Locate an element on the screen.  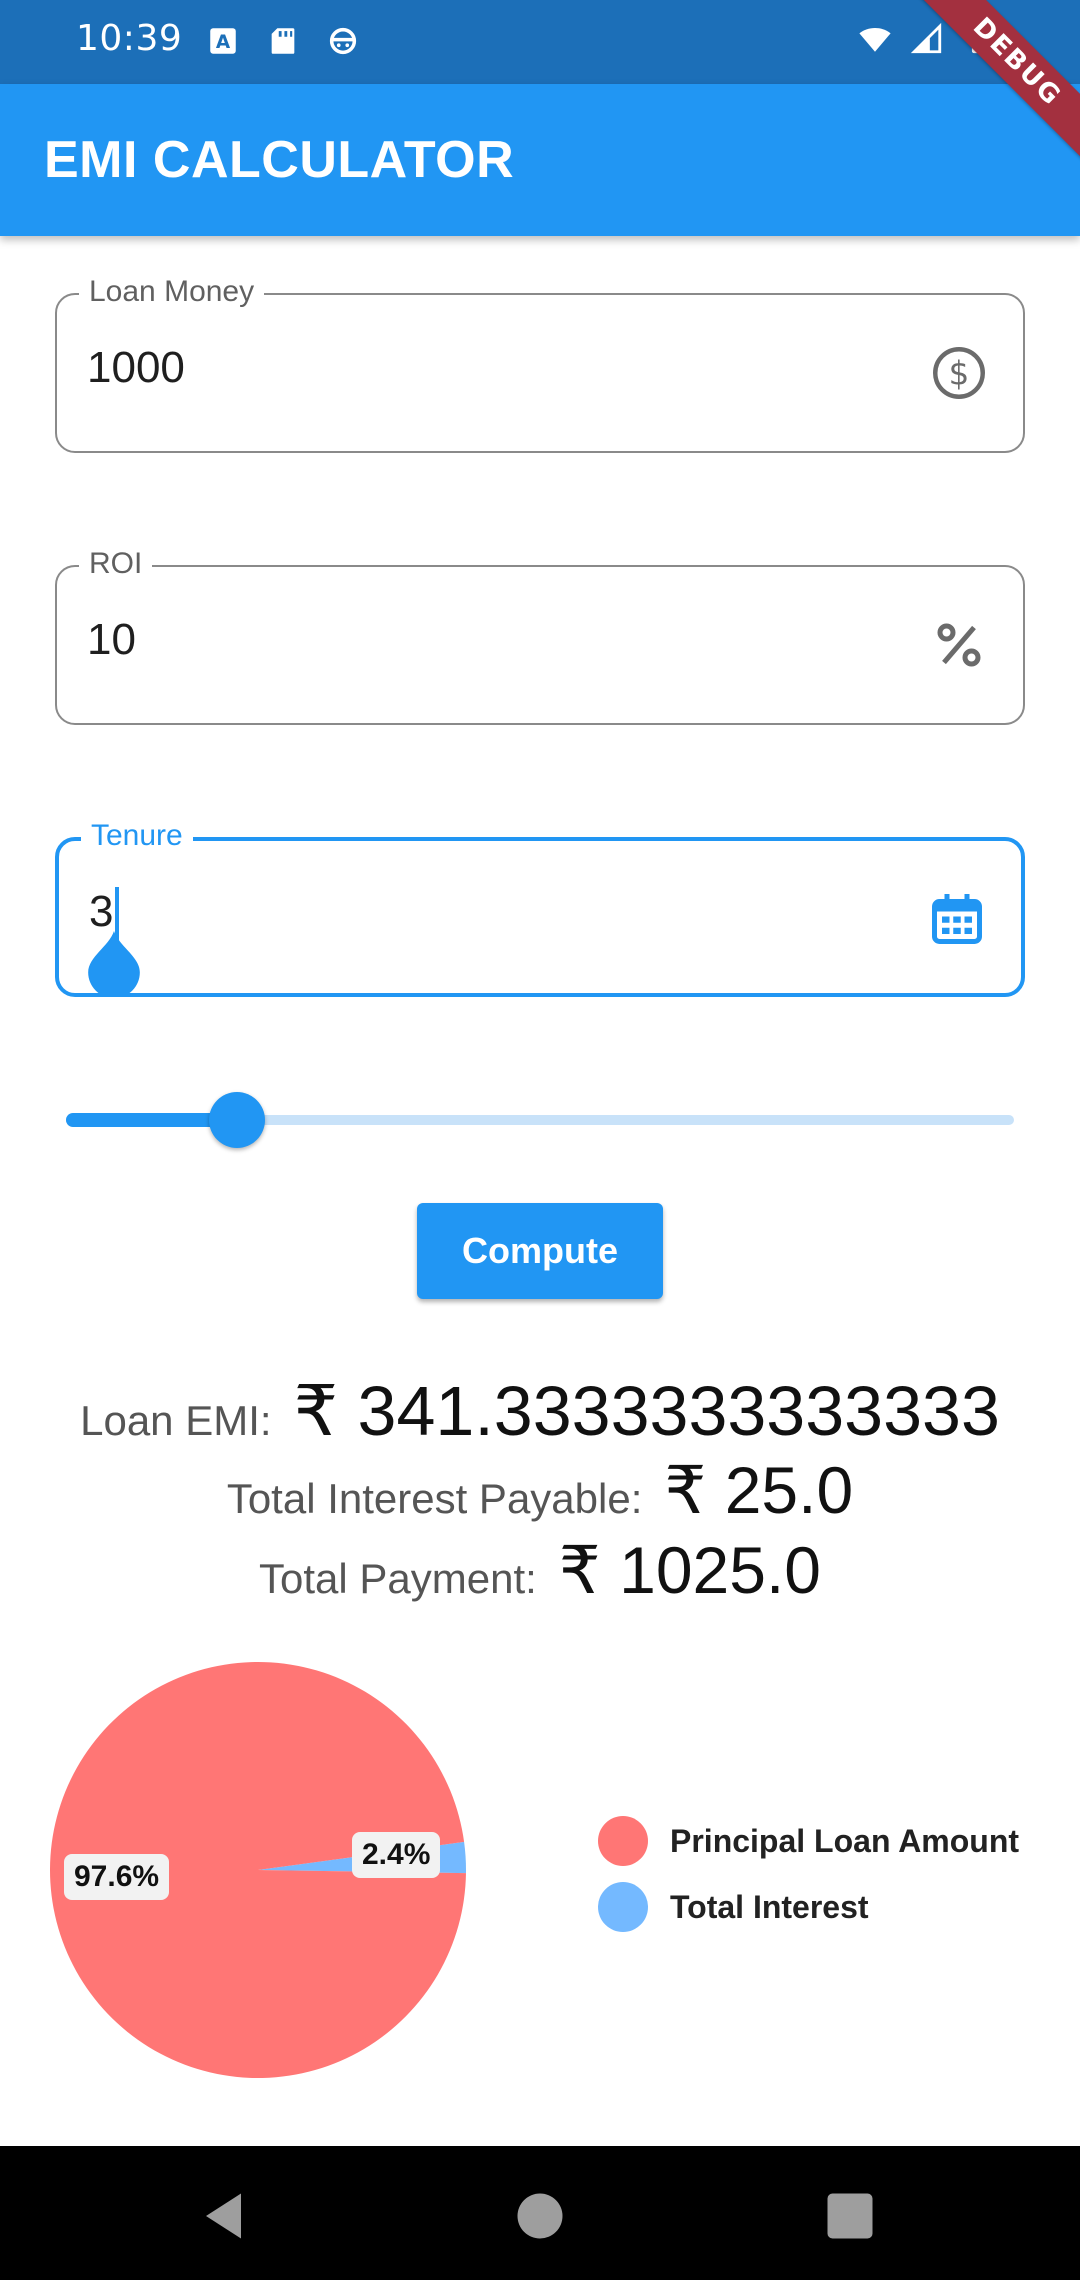
tenure-label: Tenure is located at coordinates (137, 836).